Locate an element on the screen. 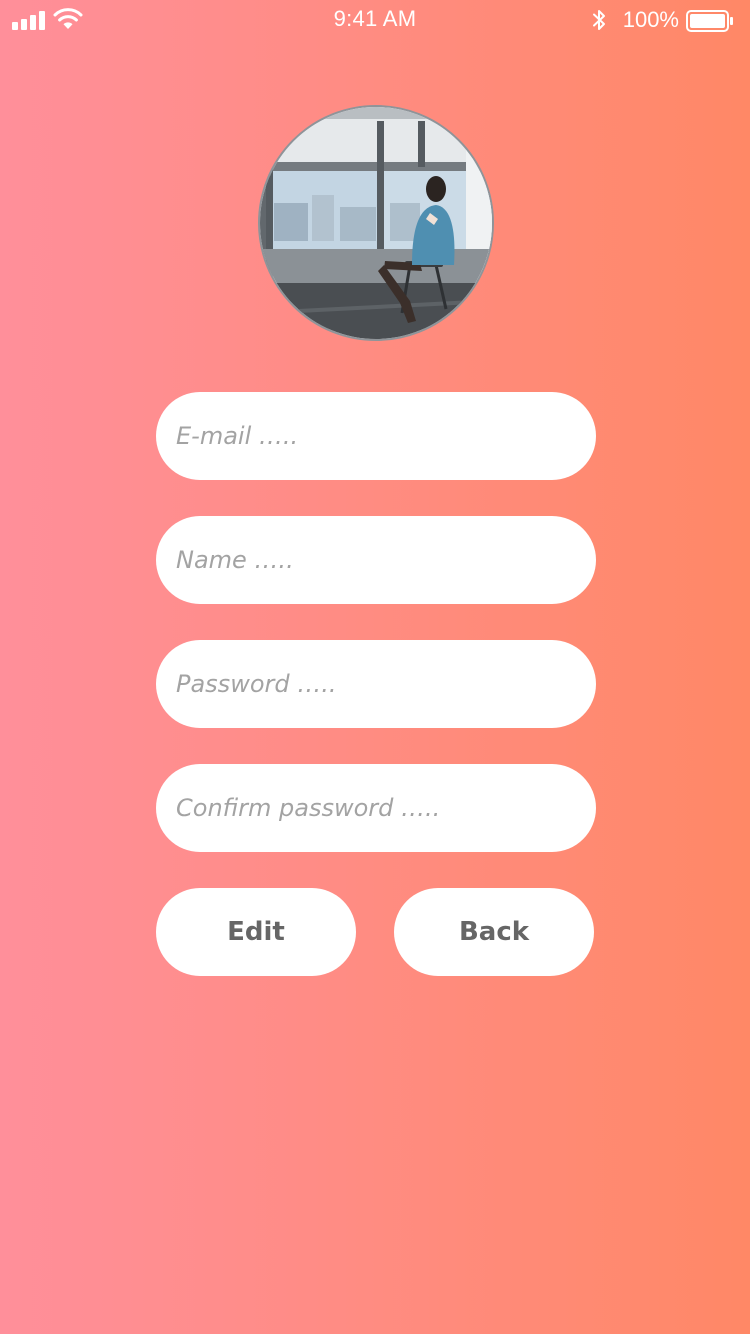 This screenshot has height=1334, width=750. email-field is located at coordinates (376, 436).